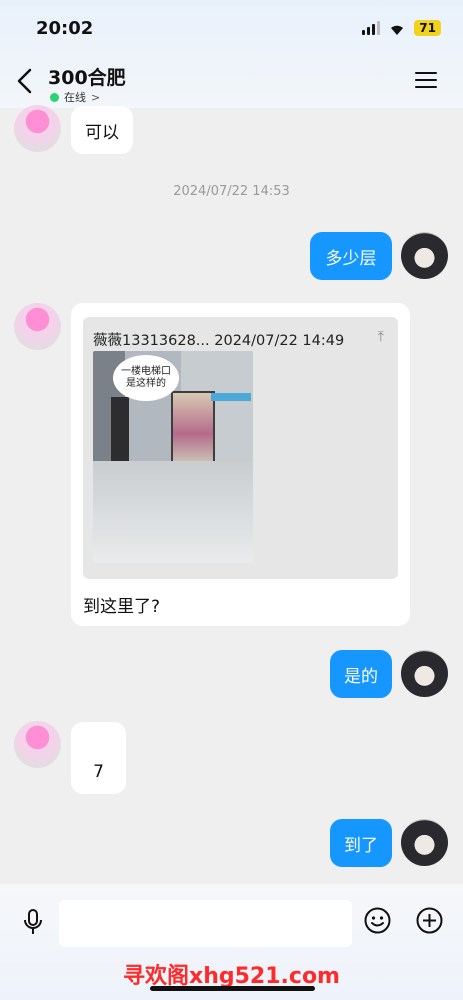 This screenshot has height=1000, width=463. I want to click on message-text: 7, so click(98, 772).